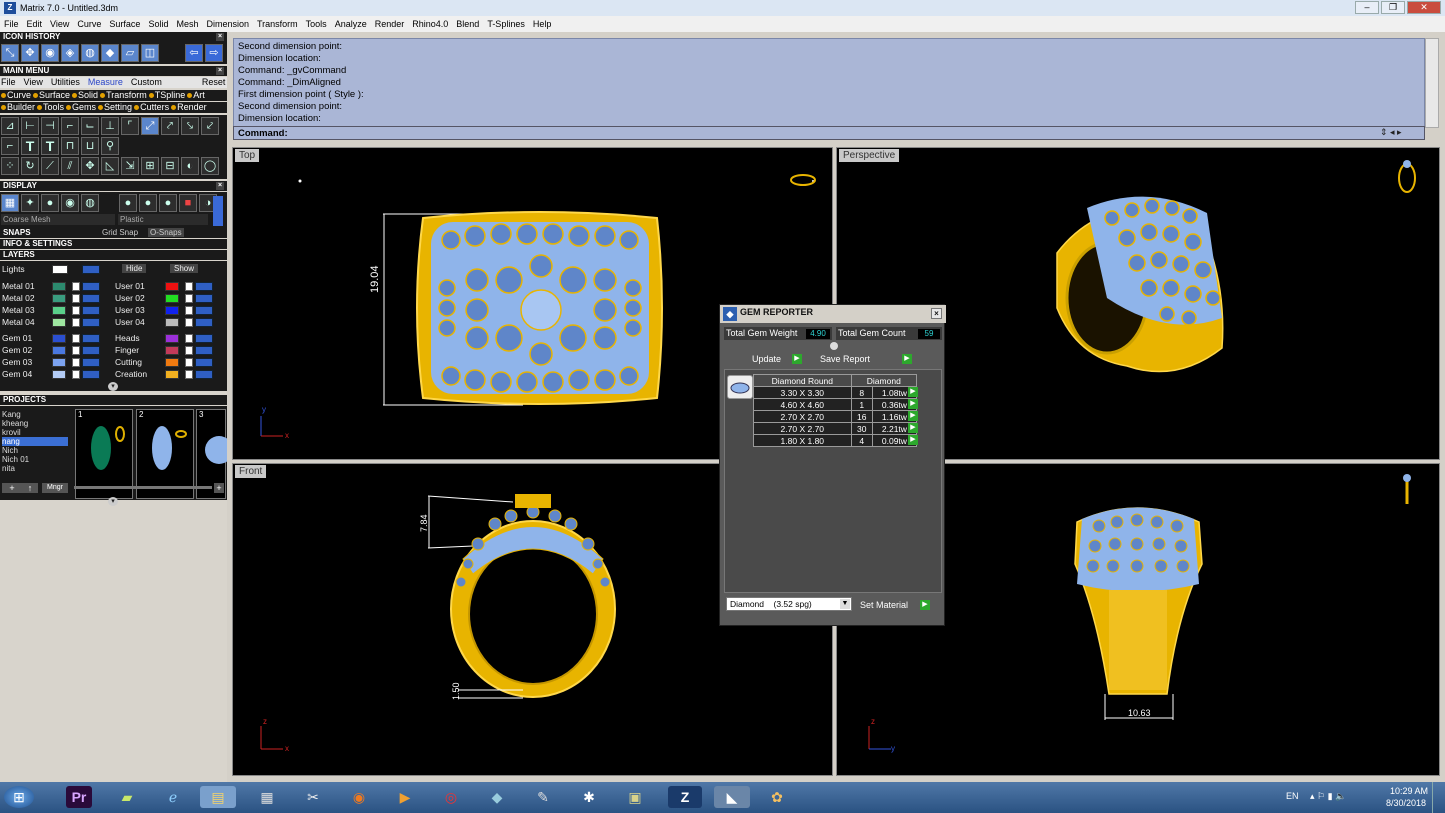 This screenshot has width=1445, height=813. What do you see at coordinates (170, 126) in the screenshot?
I see `measure-tool-icon: ⤤` at bounding box center [170, 126].